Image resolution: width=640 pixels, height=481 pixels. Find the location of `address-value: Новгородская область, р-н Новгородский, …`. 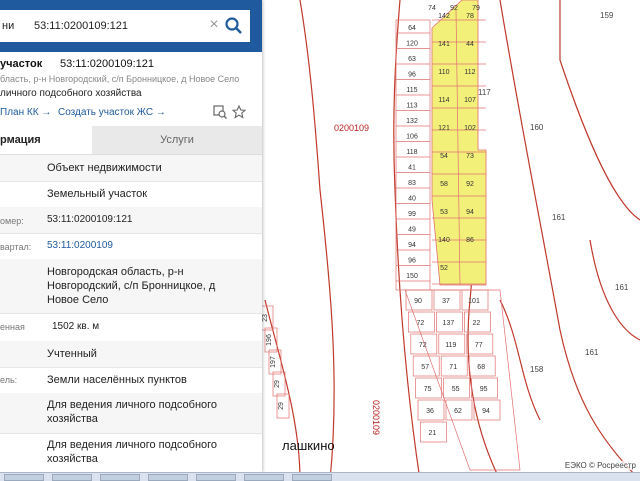

address-value: Новгородская область, р-н Новгородский, … is located at coordinates (131, 286).